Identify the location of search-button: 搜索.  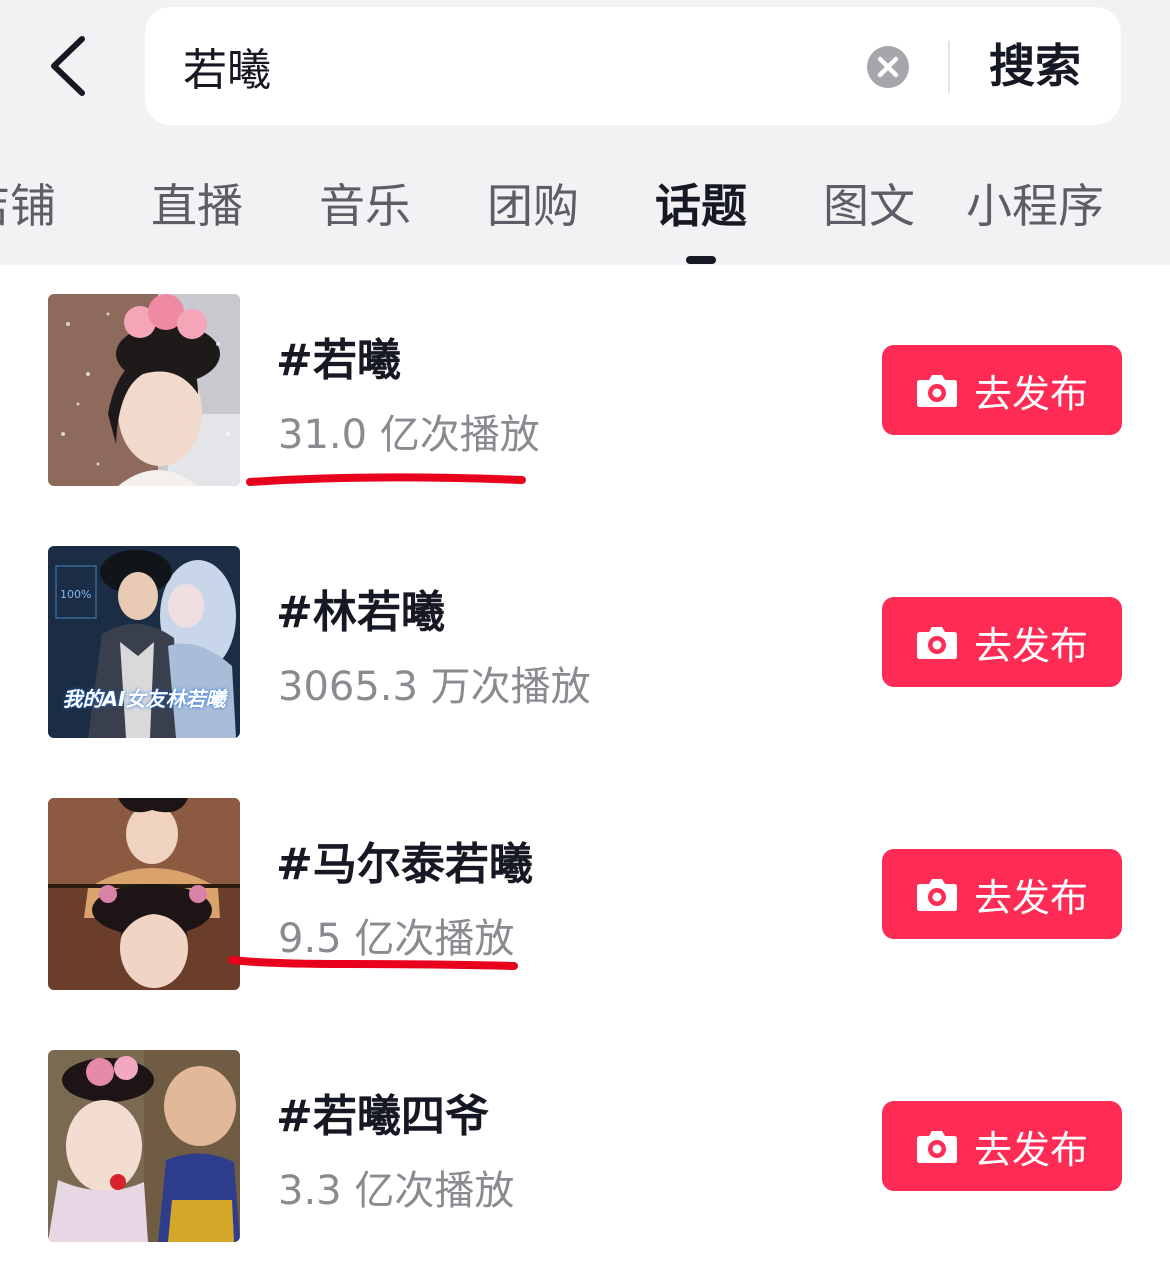
(1035, 66).